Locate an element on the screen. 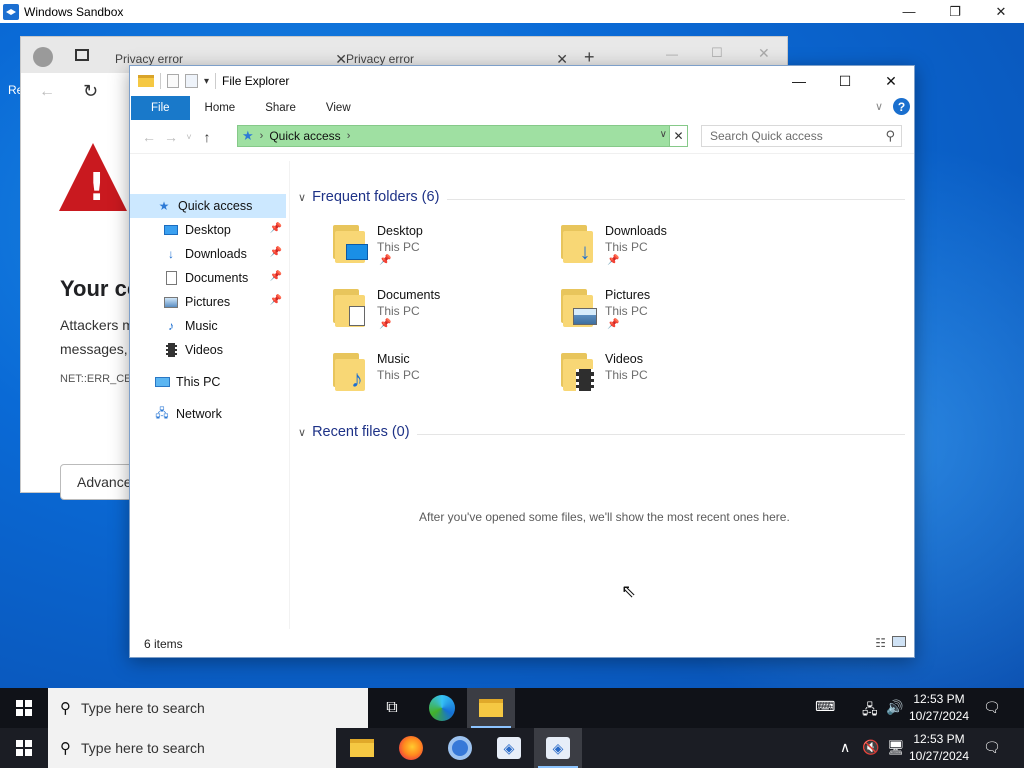 This screenshot has width=1024, height=768. sidebar-item-documents: Documents 📌 is located at coordinates (208, 278).